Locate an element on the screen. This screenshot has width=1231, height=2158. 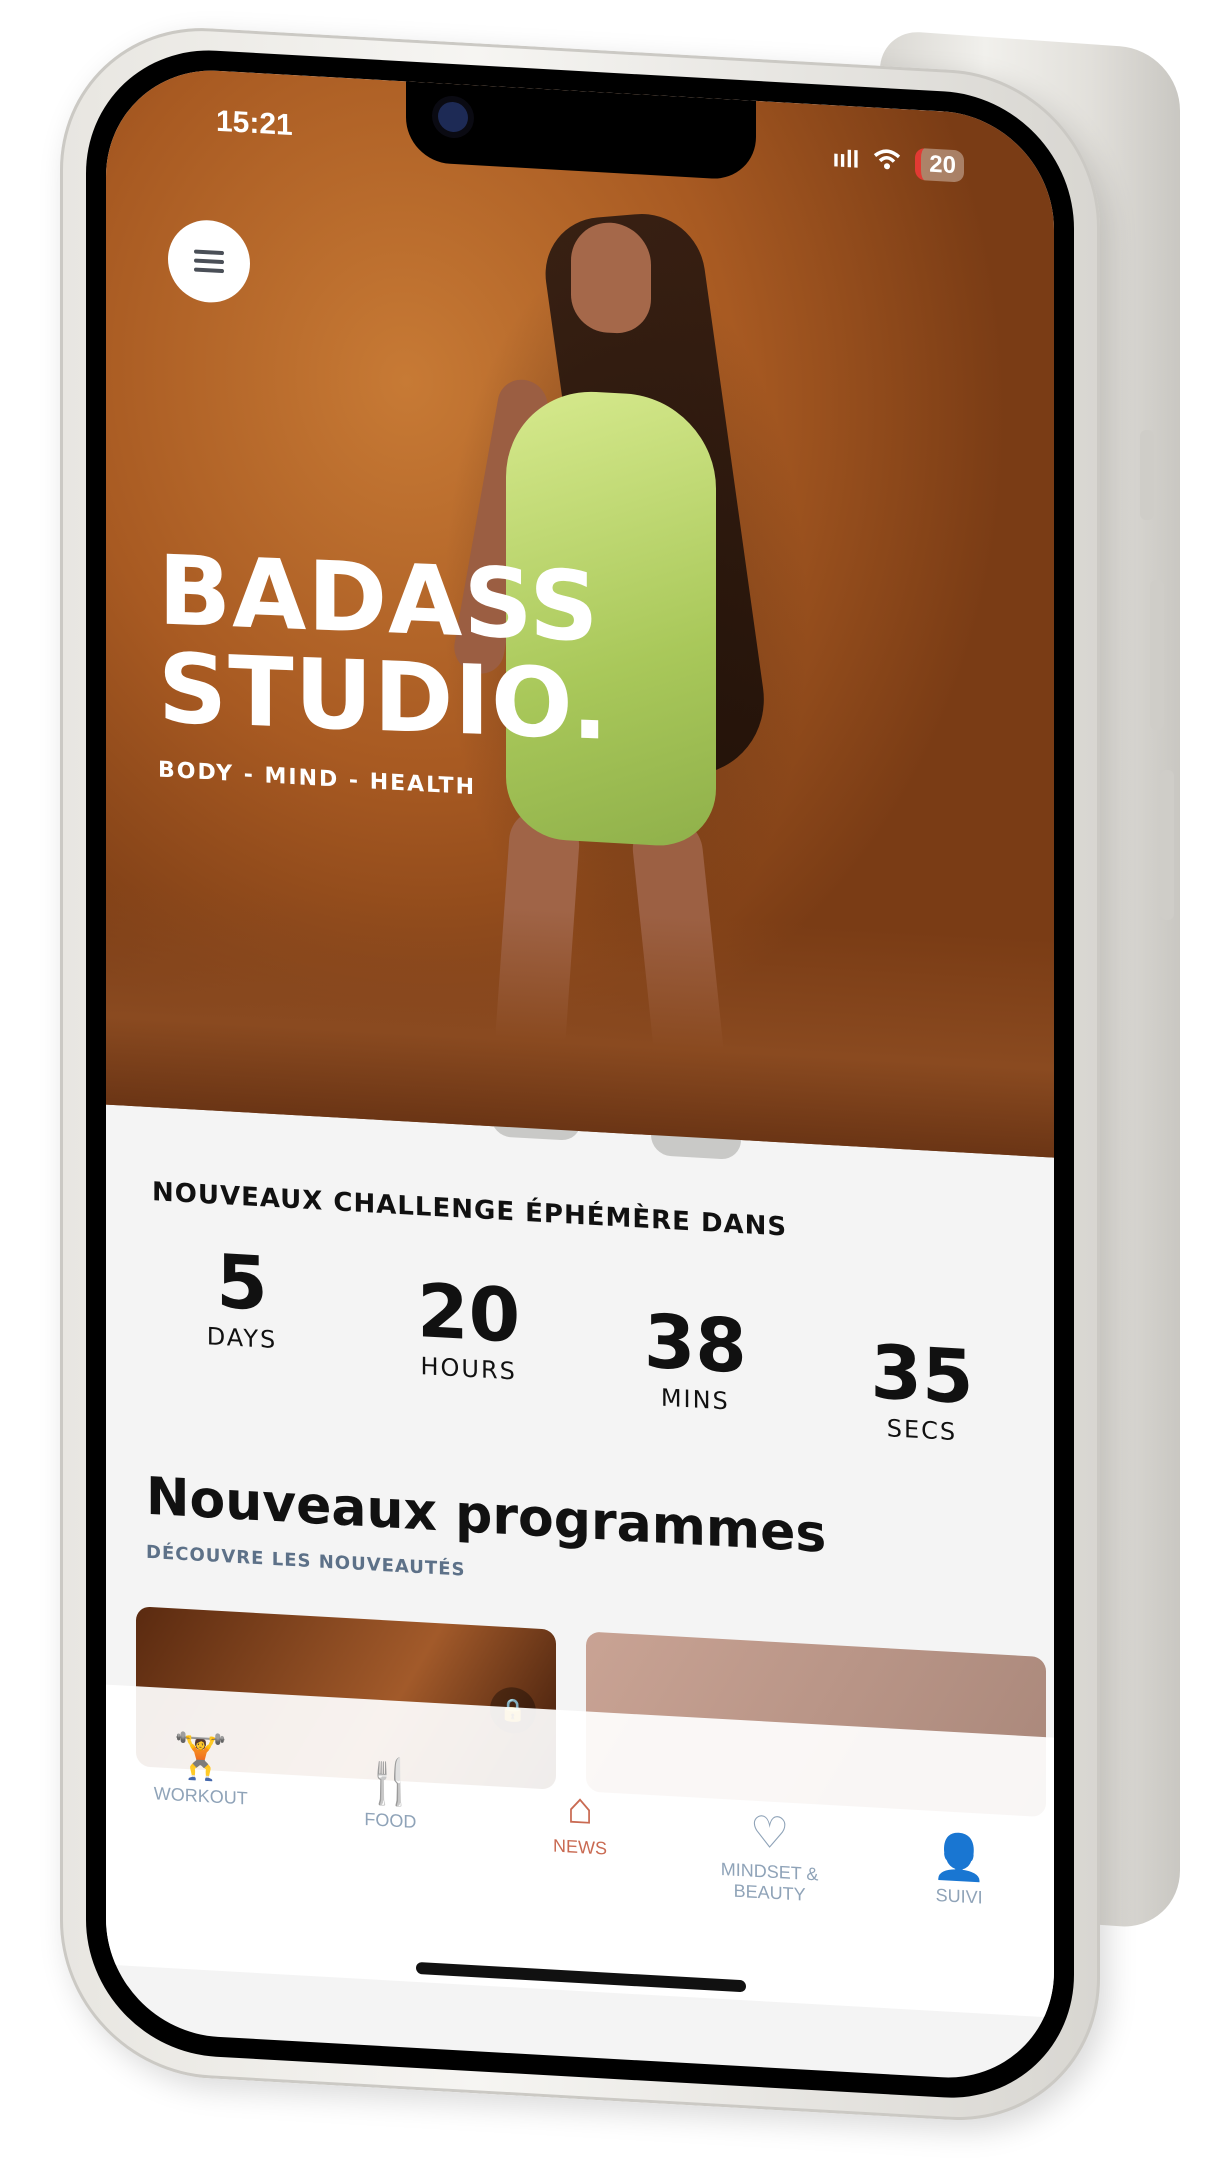
volume-down-button is located at coordinates (1167, 845).